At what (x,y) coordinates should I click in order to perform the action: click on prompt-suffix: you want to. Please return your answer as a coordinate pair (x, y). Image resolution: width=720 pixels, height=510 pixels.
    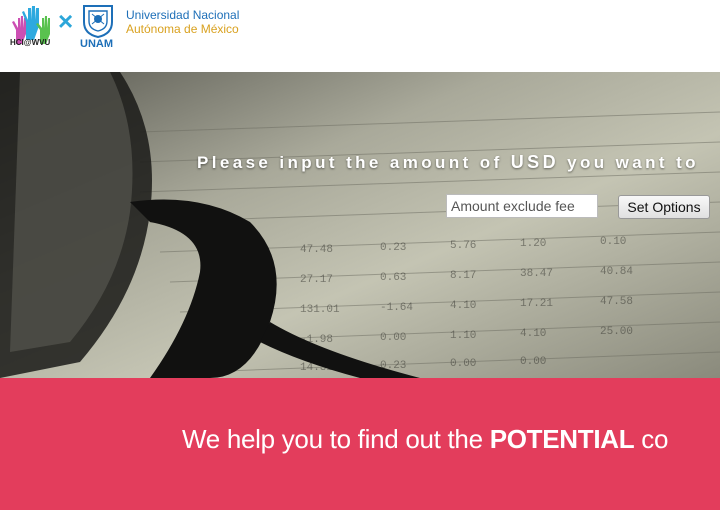
    Looking at the image, I should click on (633, 162).